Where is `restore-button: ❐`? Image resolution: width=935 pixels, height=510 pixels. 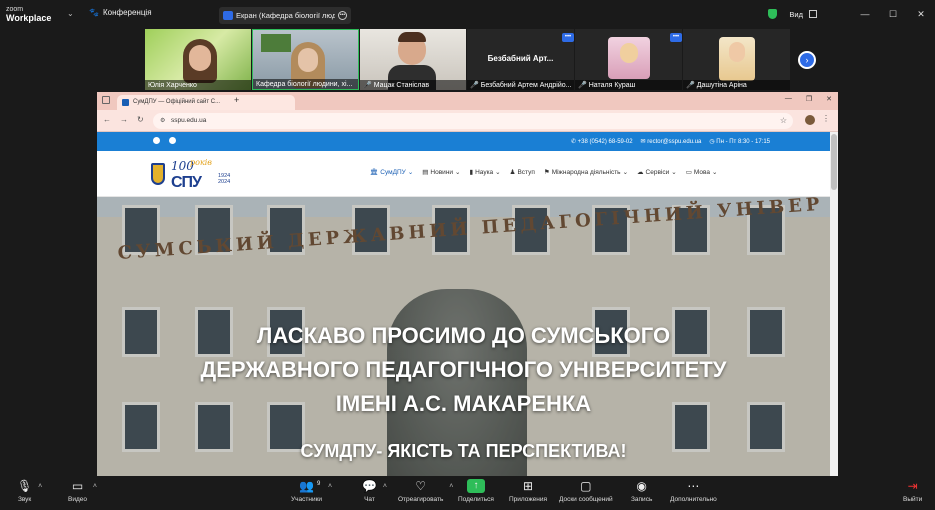 restore-button: ❐ is located at coordinates (809, 99).